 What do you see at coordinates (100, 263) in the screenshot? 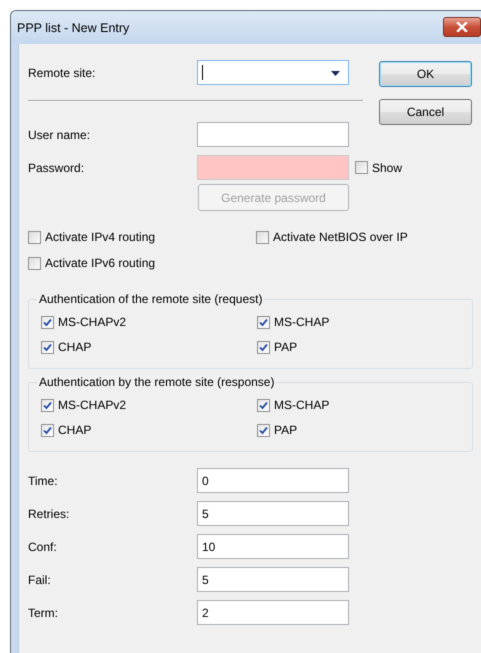
I see `checkbox-label: Activate IPv6 routing` at bounding box center [100, 263].